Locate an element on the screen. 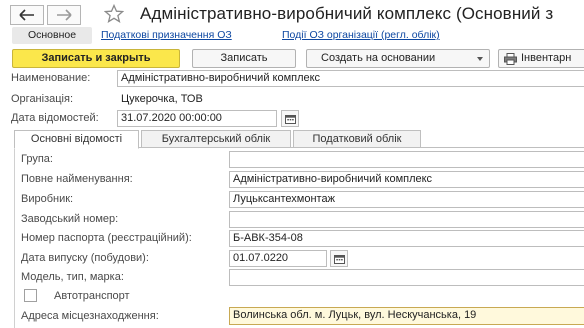  name-label: Наименование: is located at coordinates (51, 78).